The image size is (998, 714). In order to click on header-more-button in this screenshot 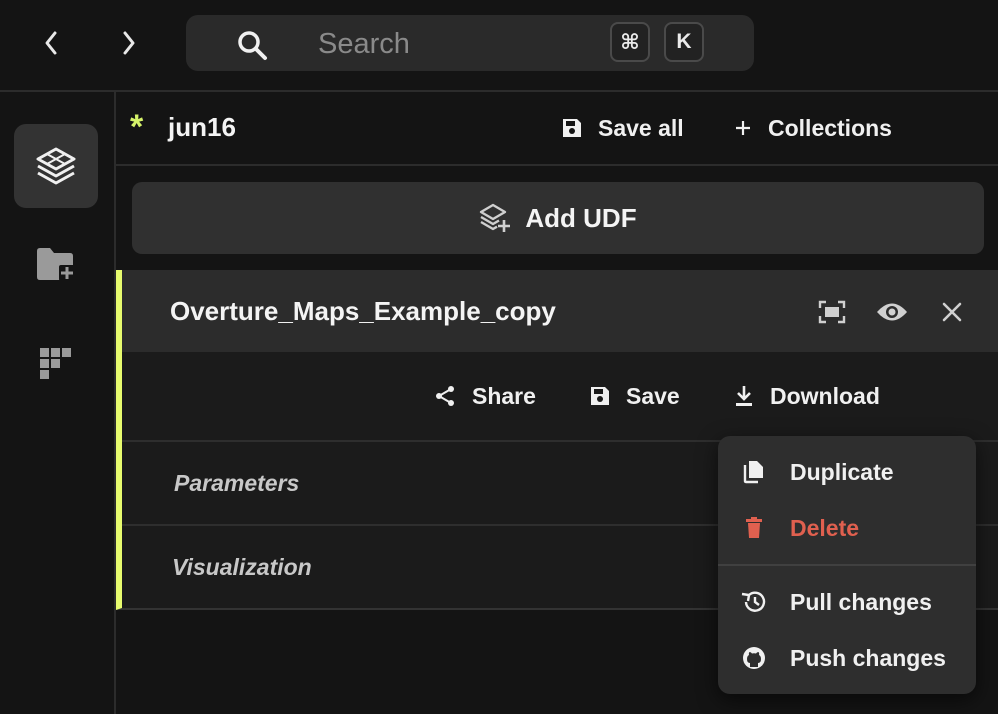, I will do `click(956, 128)`.